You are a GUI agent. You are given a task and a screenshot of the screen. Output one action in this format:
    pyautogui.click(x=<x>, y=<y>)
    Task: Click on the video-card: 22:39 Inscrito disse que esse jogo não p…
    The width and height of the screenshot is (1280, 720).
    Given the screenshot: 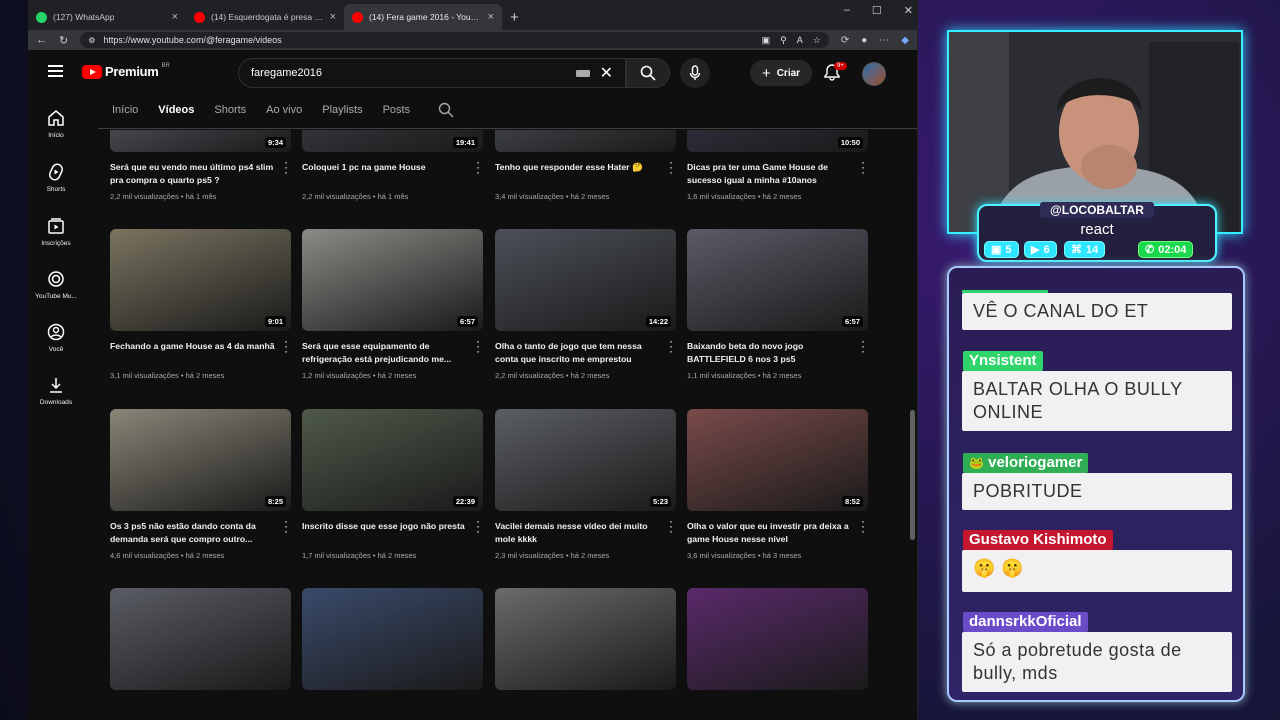 What is the action you would take?
    pyautogui.click(x=392, y=484)
    